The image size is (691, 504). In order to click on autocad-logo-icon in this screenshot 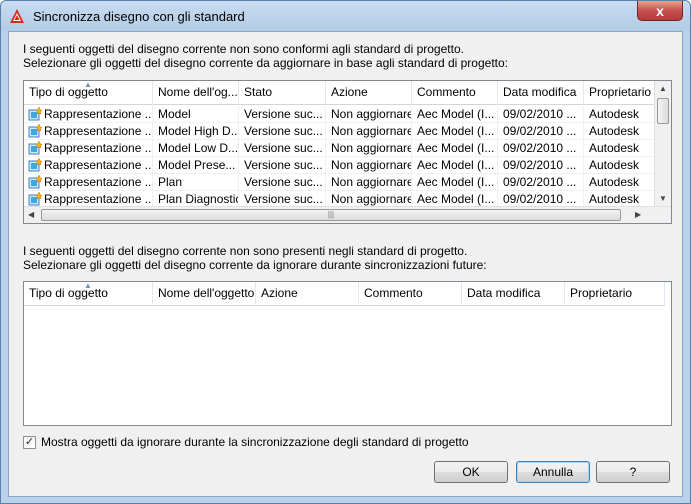, I will do `click(17, 16)`.